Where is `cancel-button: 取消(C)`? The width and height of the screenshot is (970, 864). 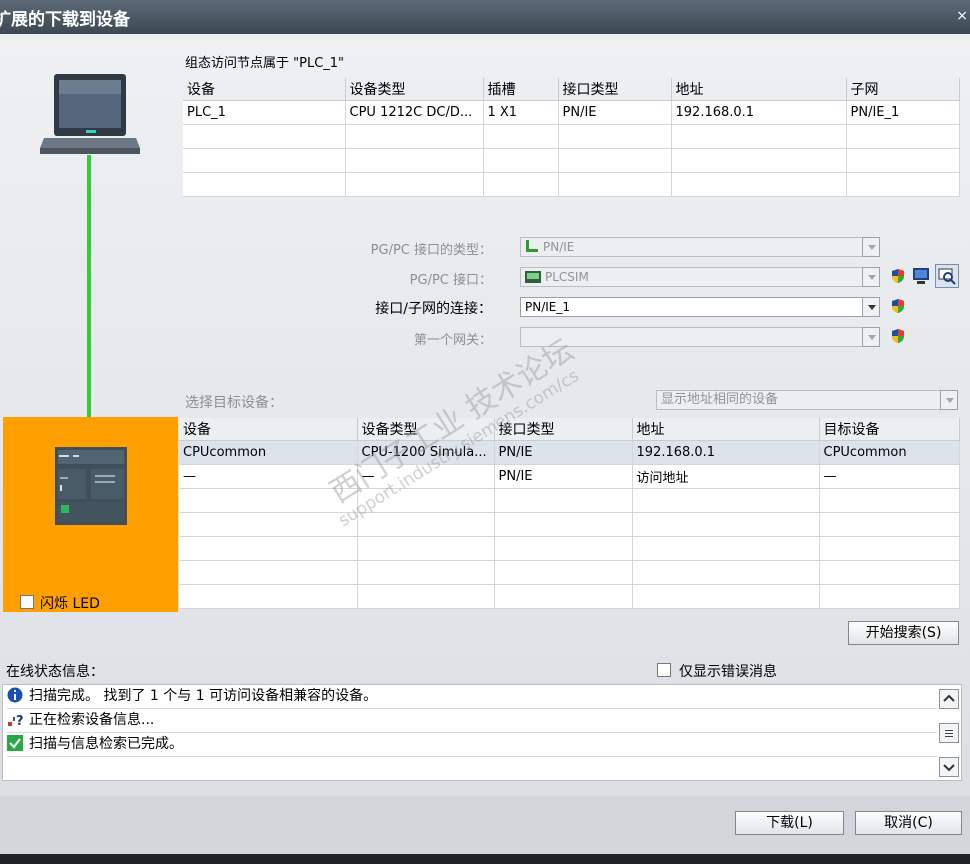
cancel-button: 取消(C) is located at coordinates (908, 823).